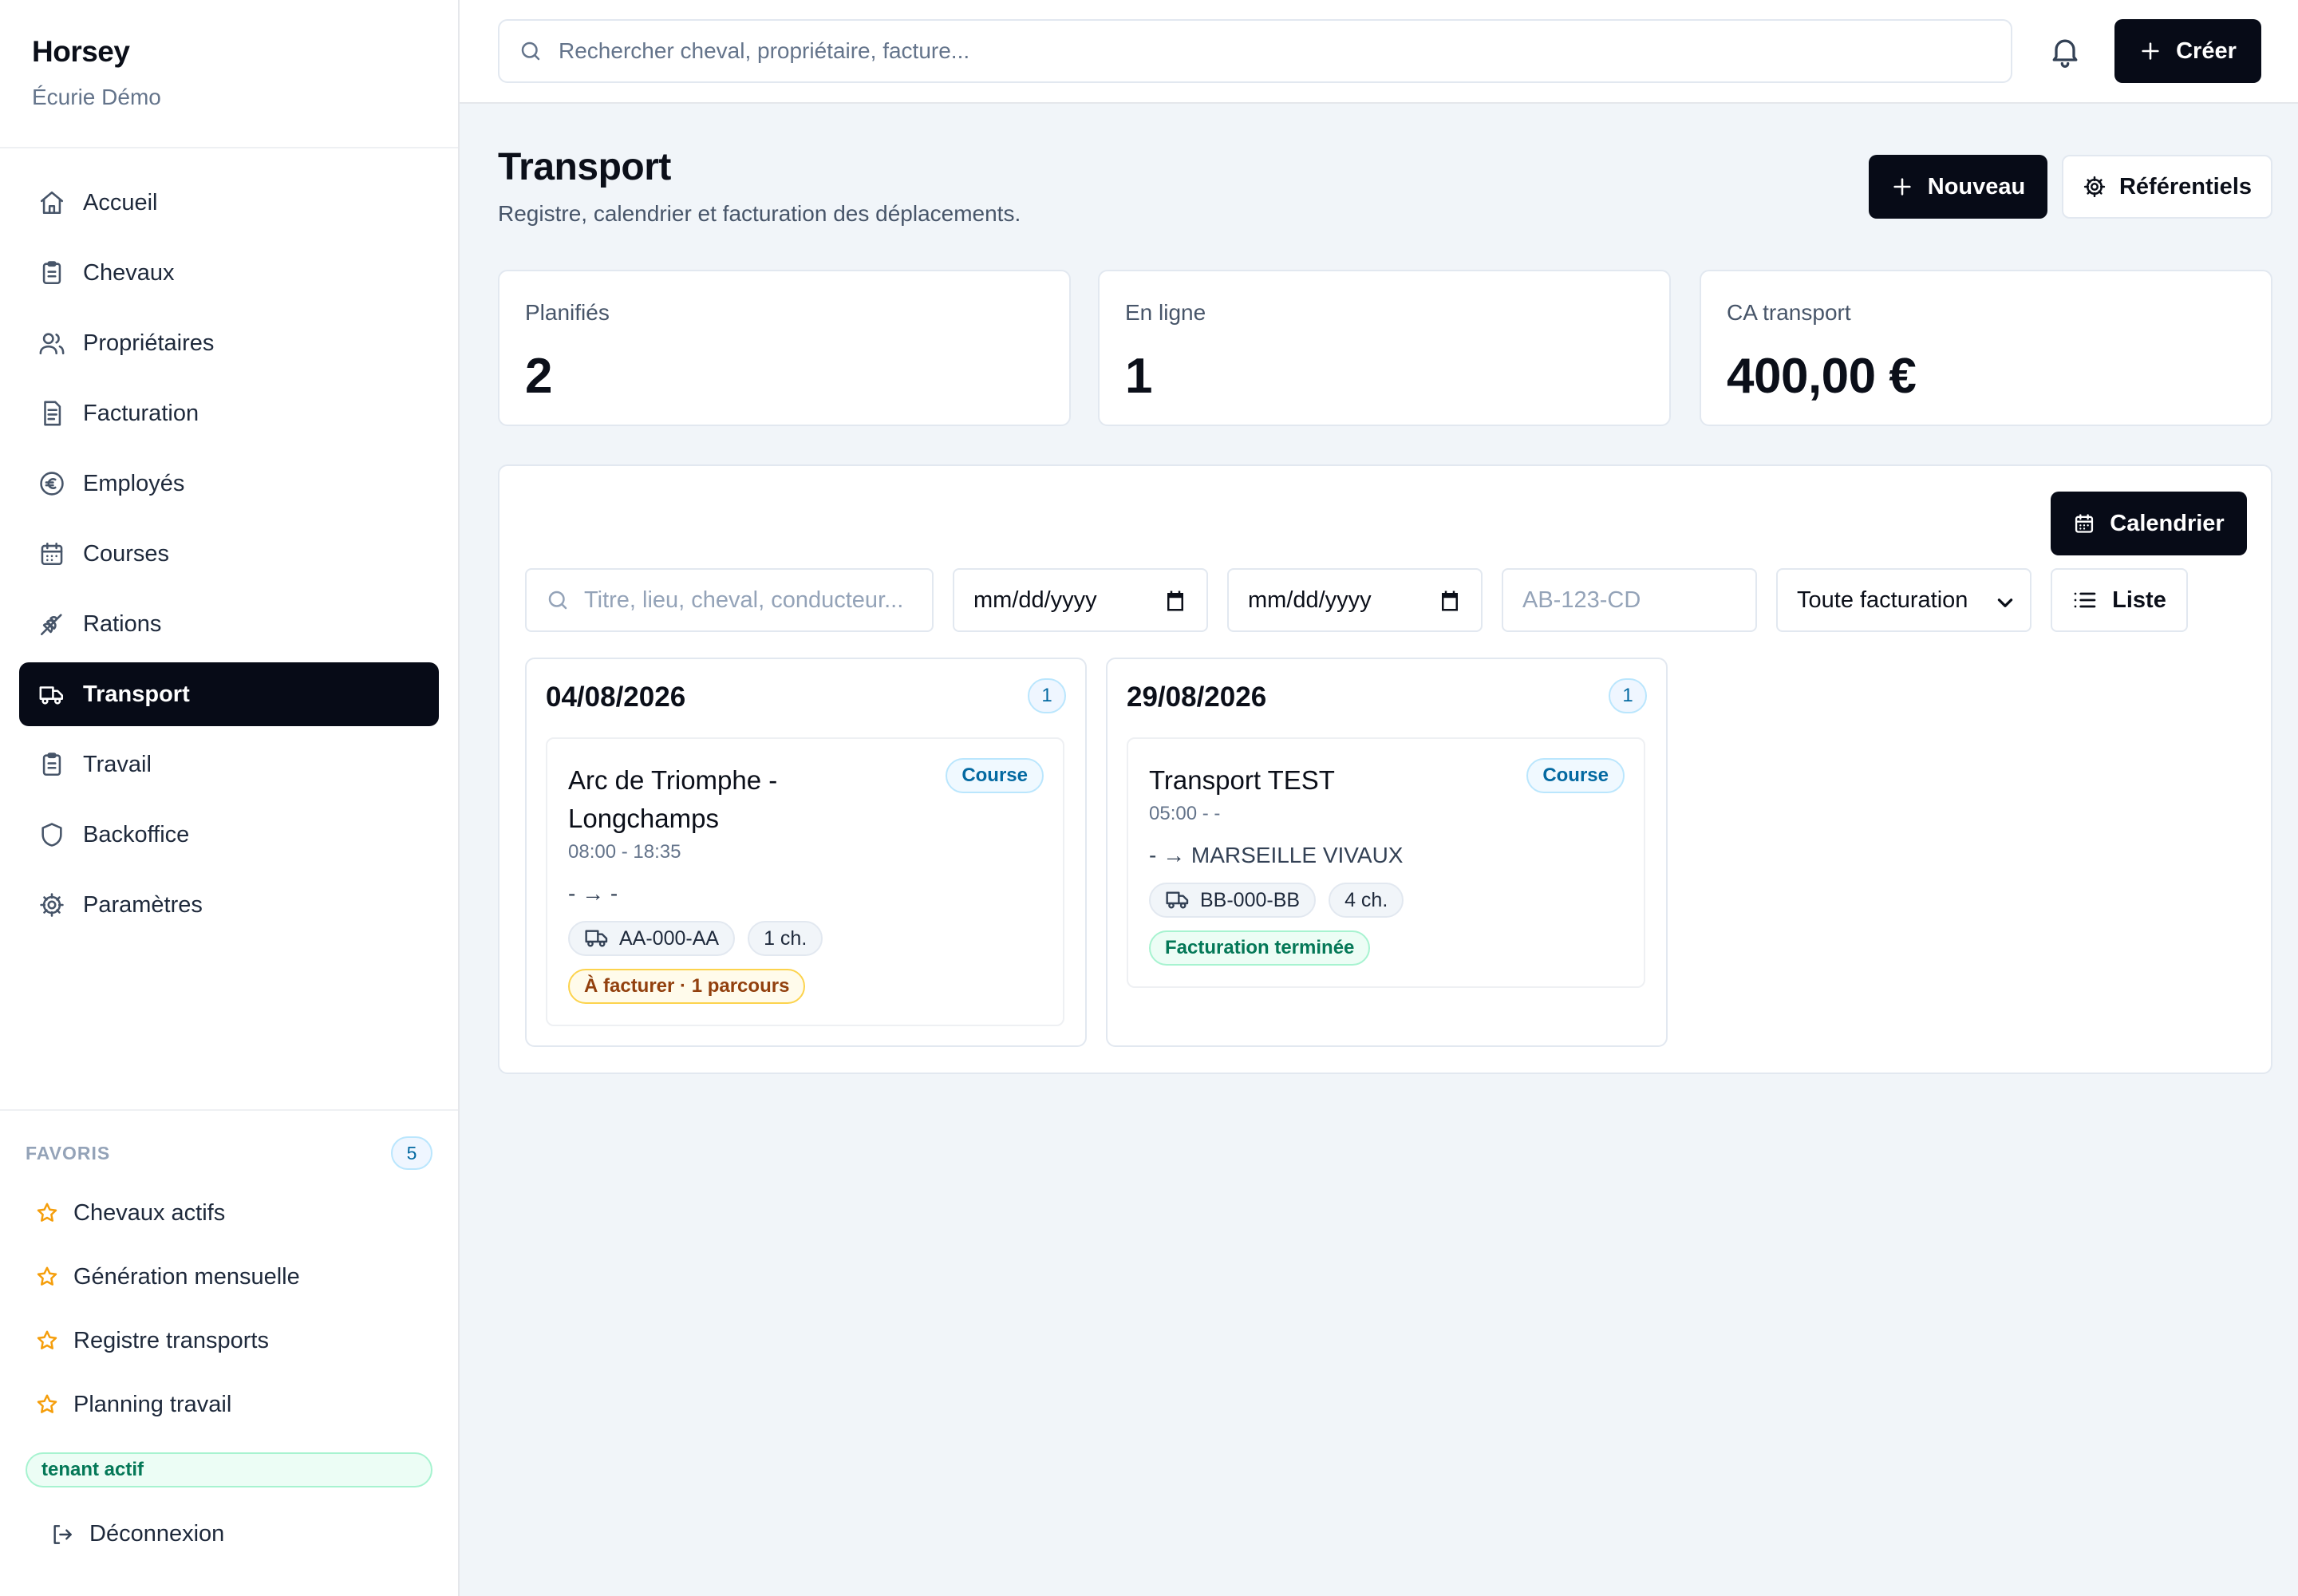  I want to click on trip-title: Arc de Triomphe - Longchamps, so click(673, 799).